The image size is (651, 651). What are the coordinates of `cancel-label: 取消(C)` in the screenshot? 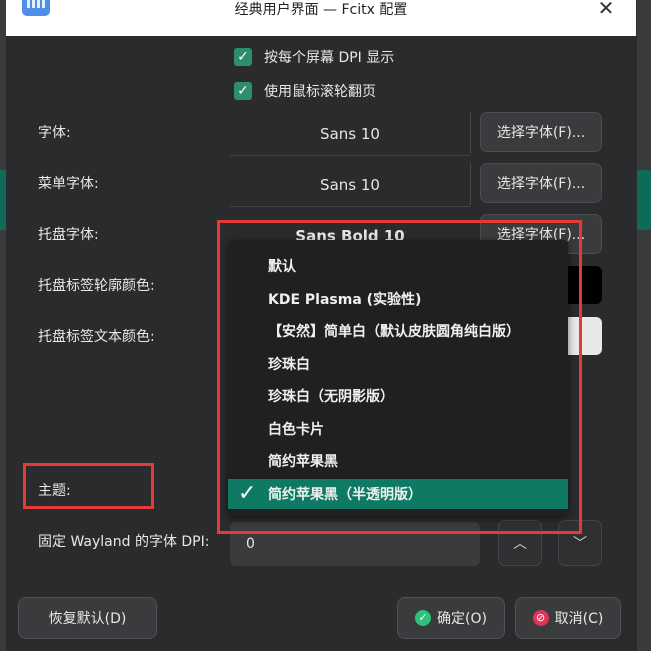 It's located at (579, 619).